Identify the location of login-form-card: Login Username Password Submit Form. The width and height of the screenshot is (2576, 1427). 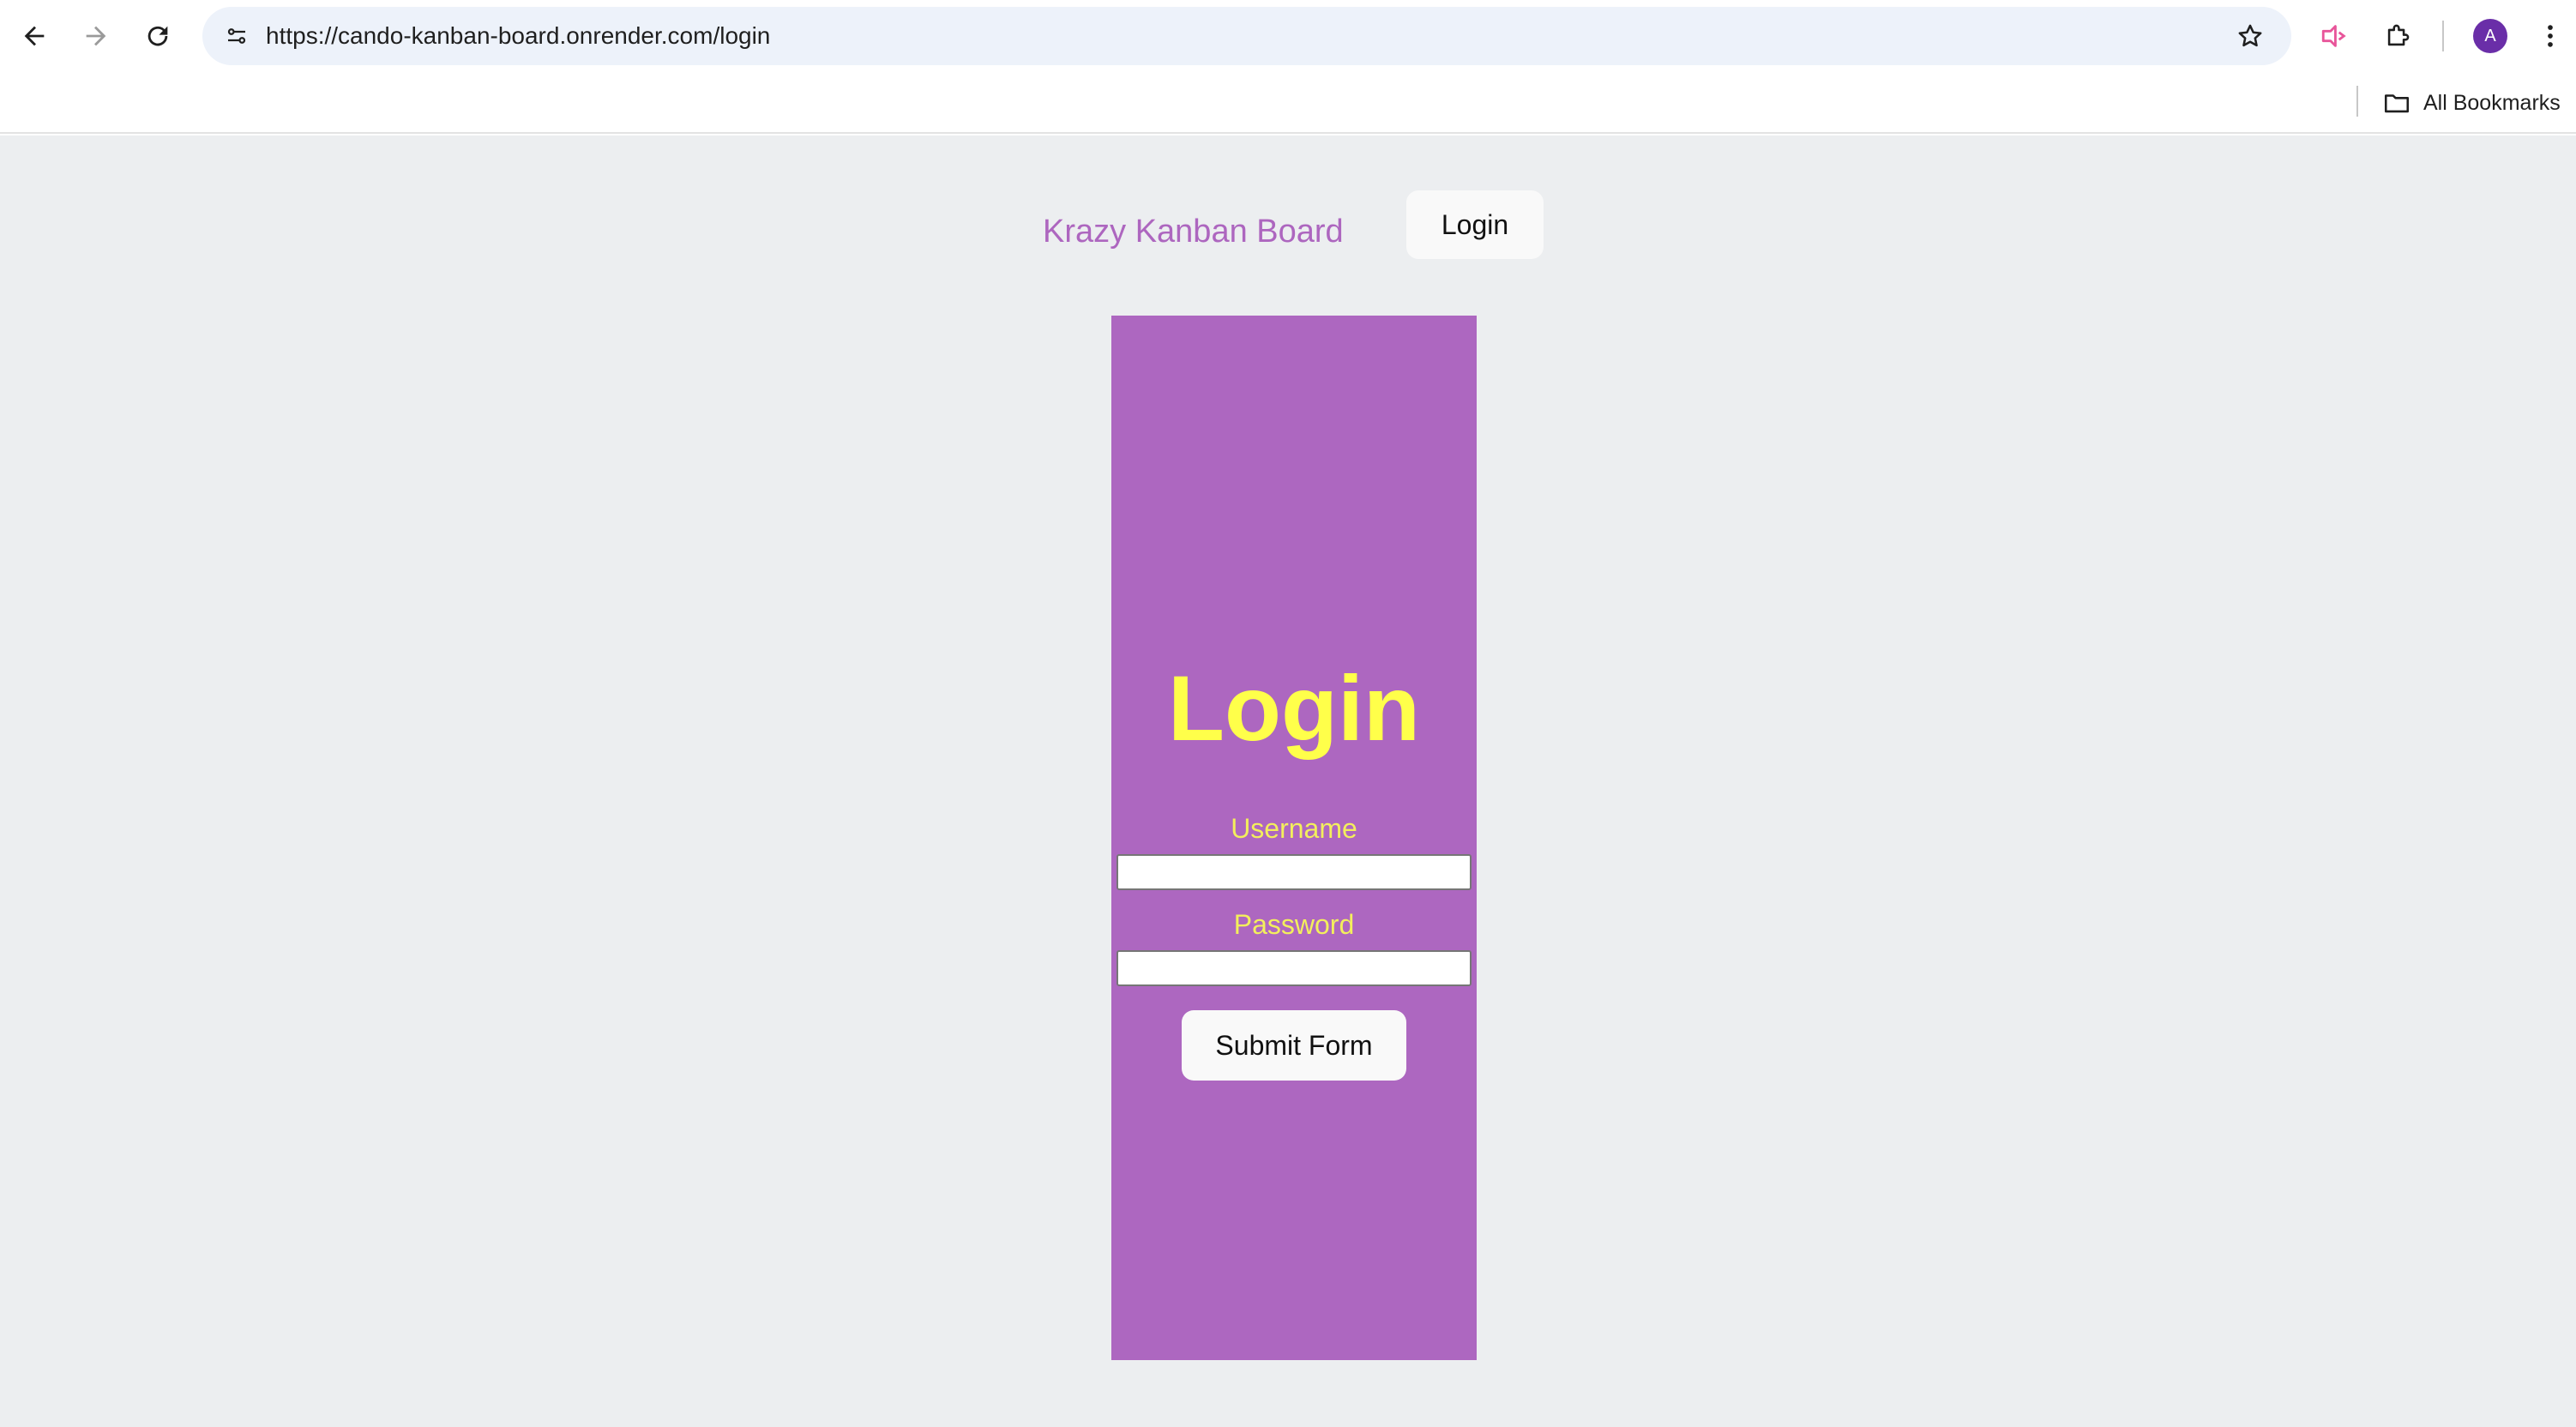
(1294, 838).